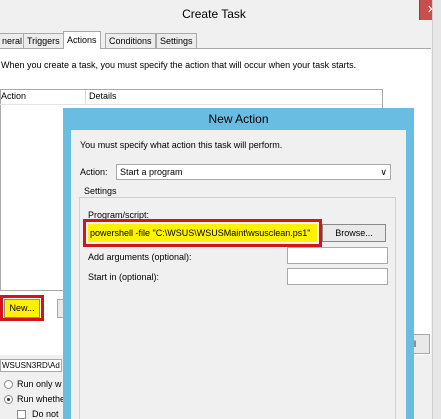  I want to click on tab-conditions: Conditions, so click(130, 40).